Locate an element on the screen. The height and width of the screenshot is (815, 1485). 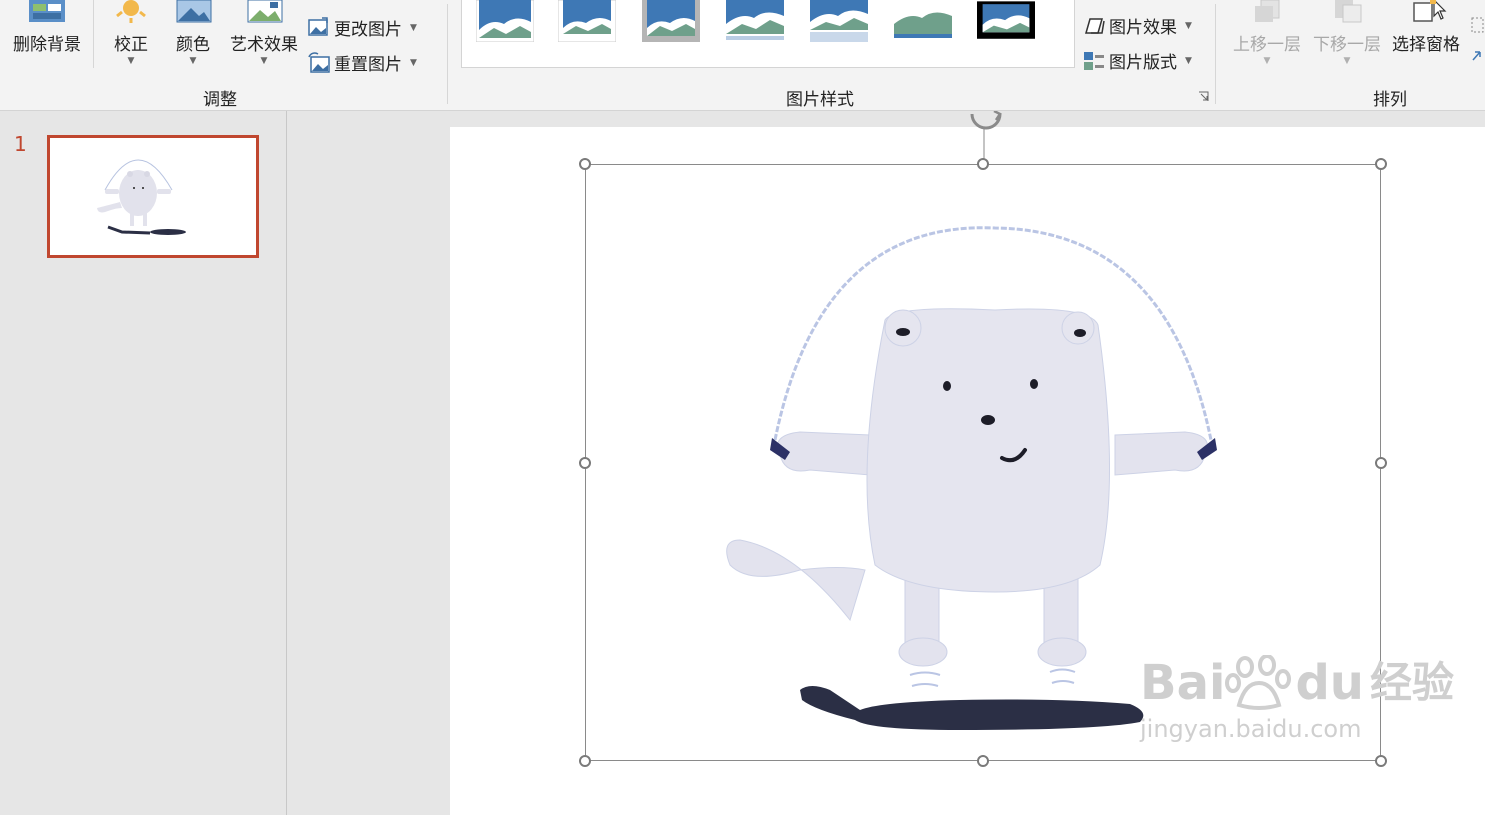
change-picture-button: 更改图片 ▼ is located at coordinates (362, 27).